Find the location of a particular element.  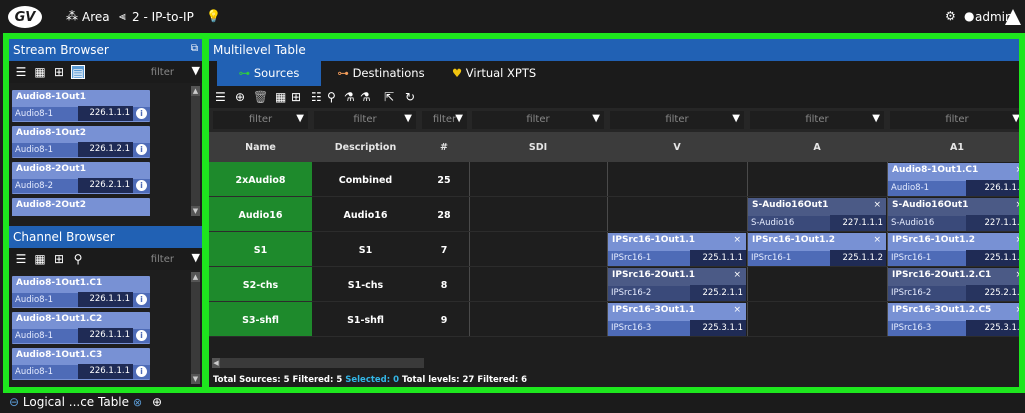

column-header-name: Name is located at coordinates (260, 147).